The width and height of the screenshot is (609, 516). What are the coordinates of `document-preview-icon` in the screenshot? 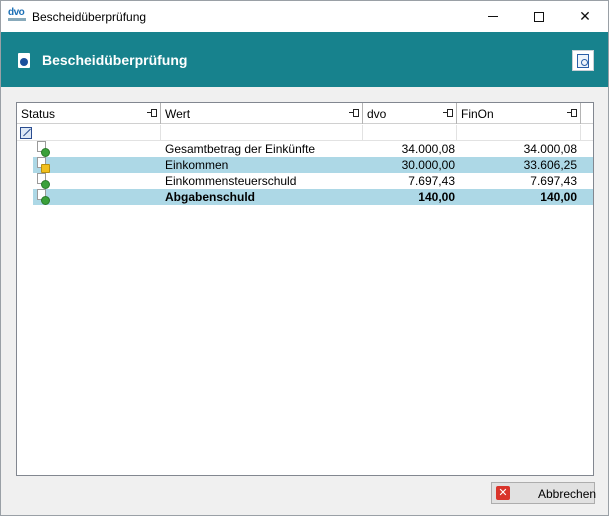 It's located at (583, 60).